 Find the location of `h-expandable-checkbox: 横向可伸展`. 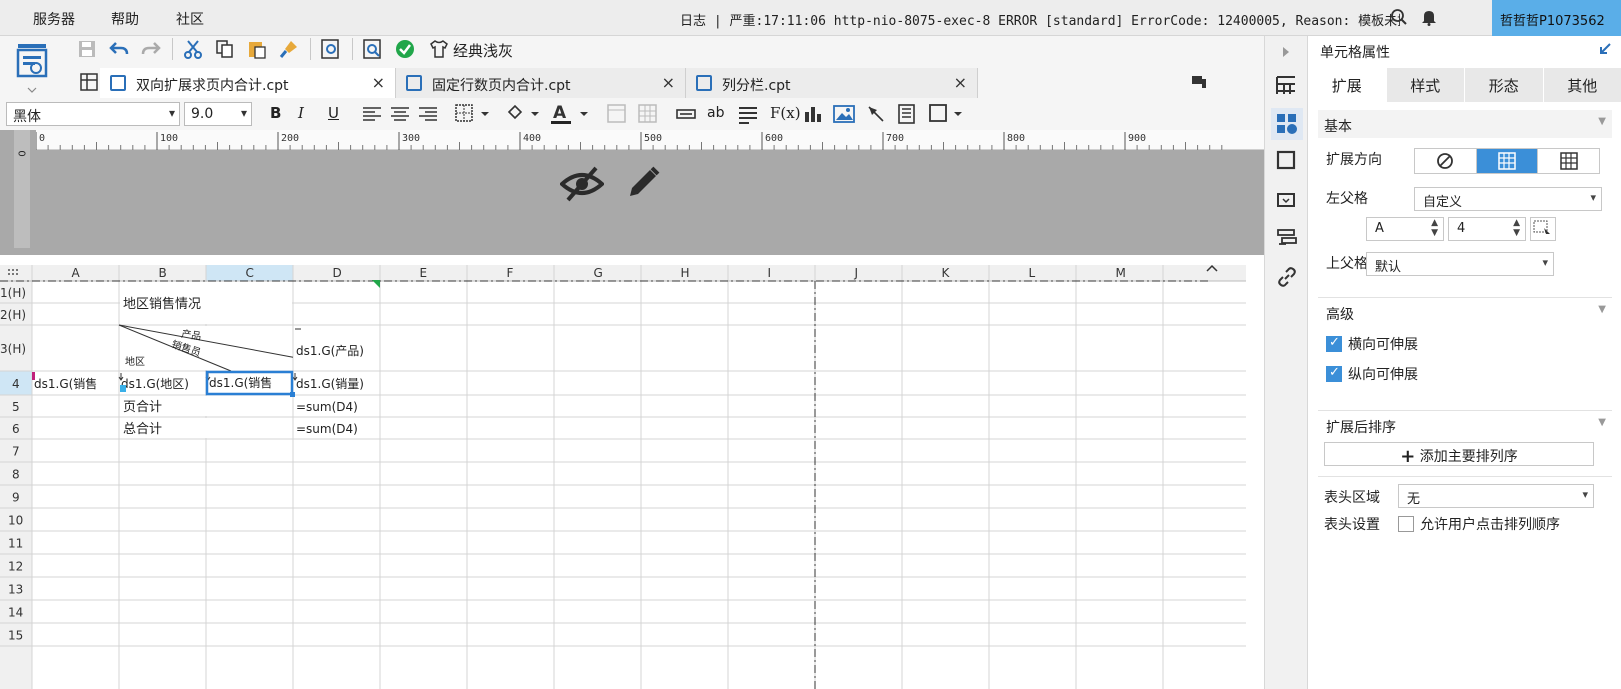

h-expandable-checkbox: 横向可伸展 is located at coordinates (1372, 344).